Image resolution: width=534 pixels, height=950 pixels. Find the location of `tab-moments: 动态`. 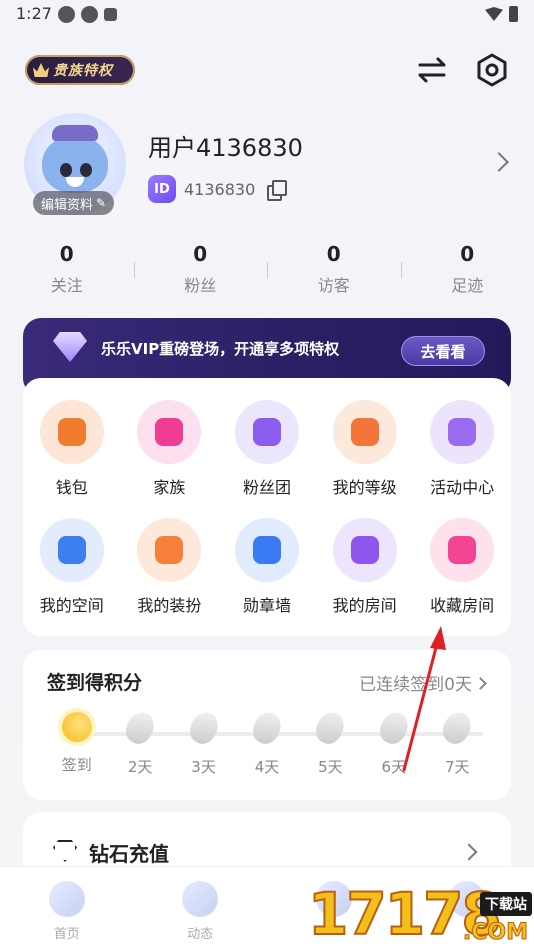

tab-moments: 动态 is located at coordinates (201, 908).